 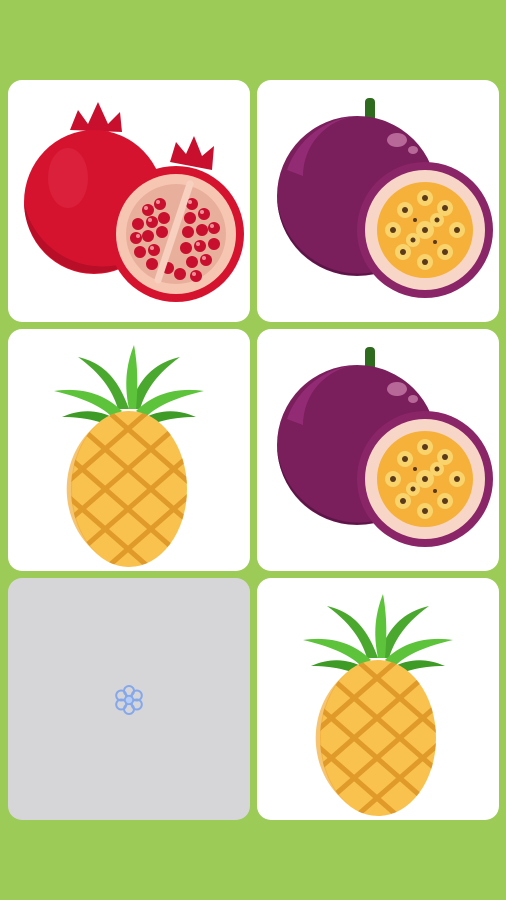 I want to click on memory-card-face-down, so click(x=129, y=699).